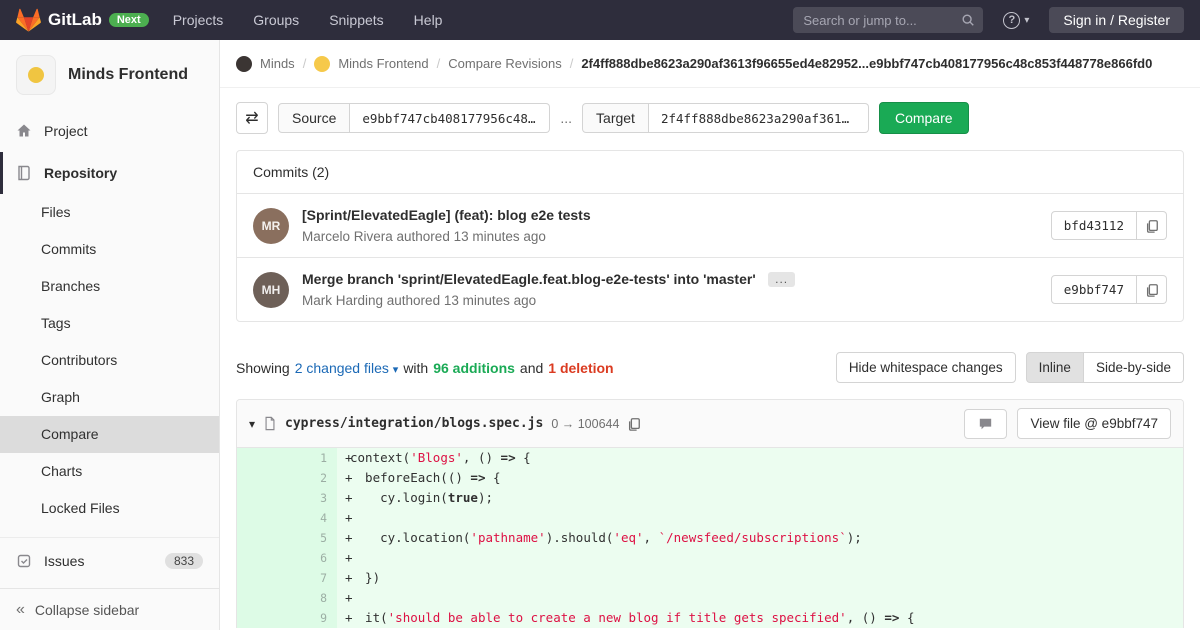 The width and height of the screenshot is (1200, 630). What do you see at coordinates (312, 458) in the screenshot?
I see `new-line-number: 1` at bounding box center [312, 458].